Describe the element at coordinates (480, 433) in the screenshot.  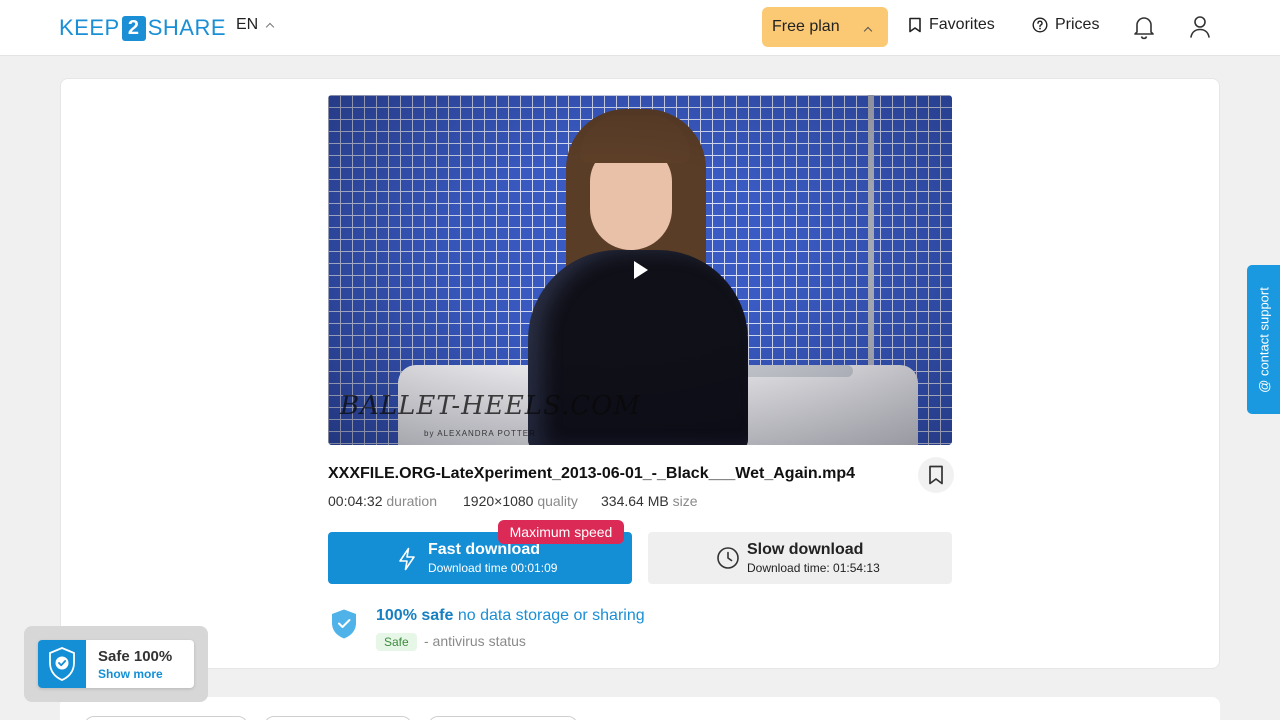
I see `video-watermark-sub: by ALEXANDRA POTTER` at that location.